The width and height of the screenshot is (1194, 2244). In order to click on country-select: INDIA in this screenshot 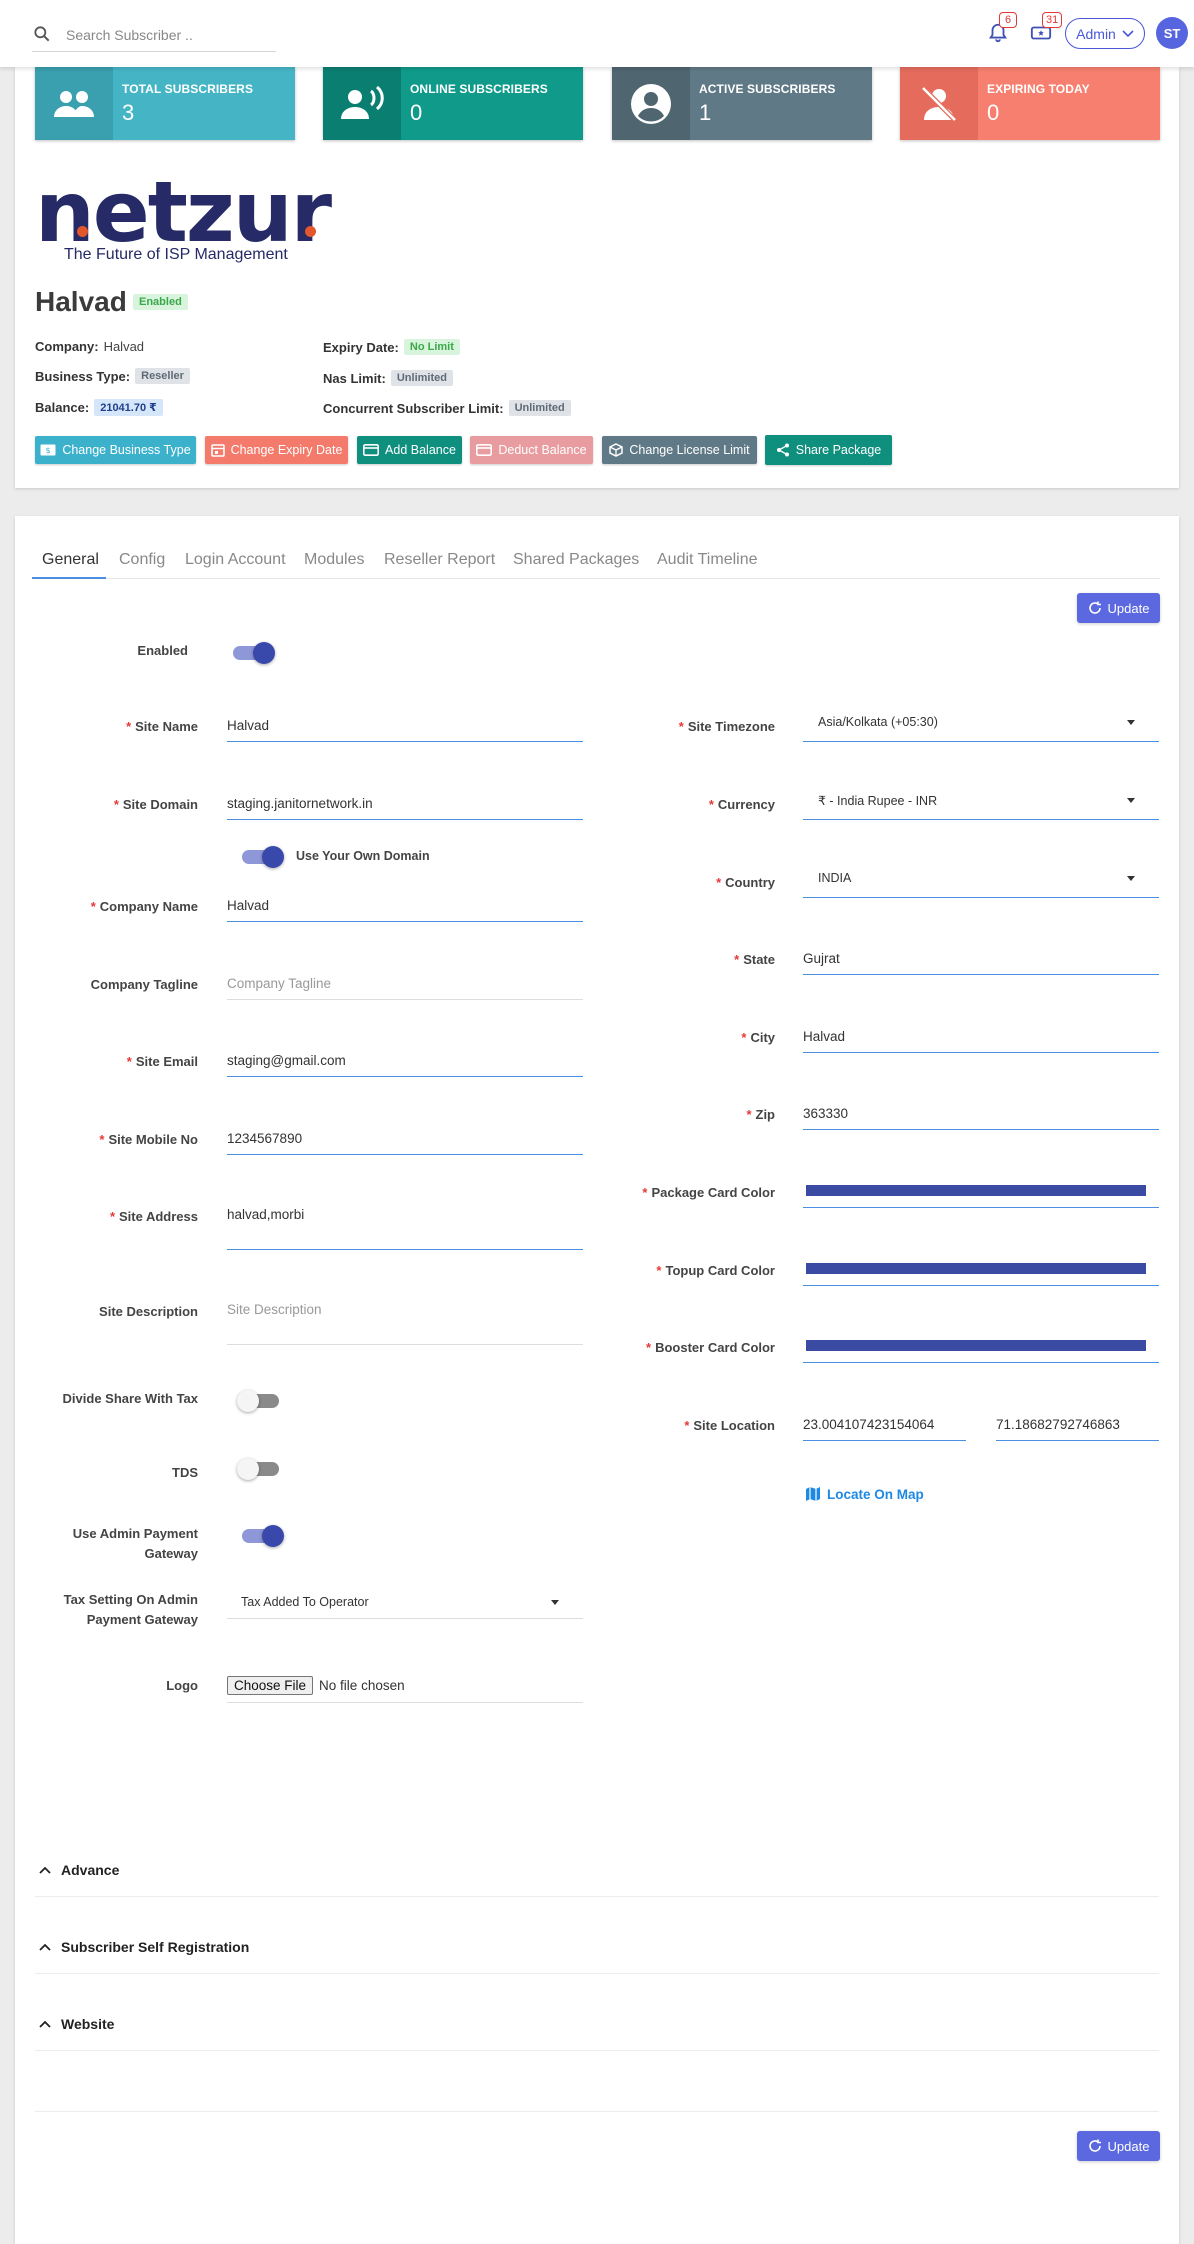, I will do `click(981, 883)`.